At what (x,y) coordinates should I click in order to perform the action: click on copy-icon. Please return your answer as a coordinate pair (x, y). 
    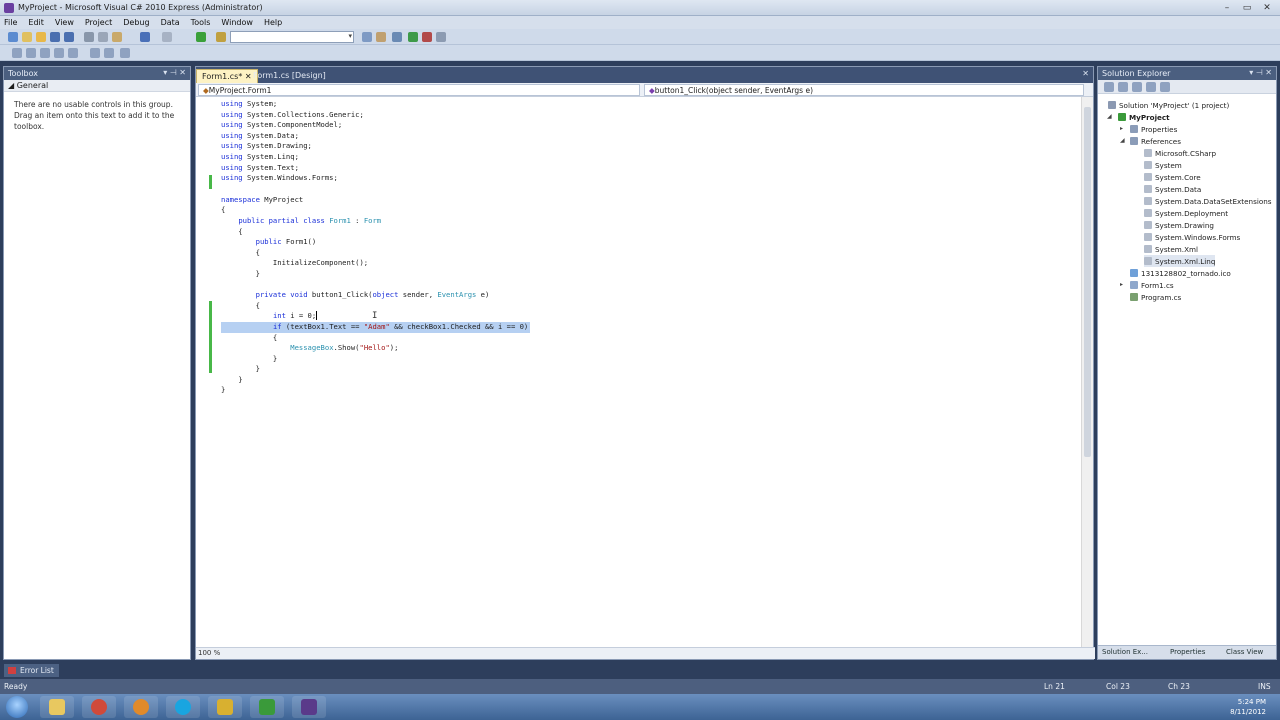
    Looking at the image, I should click on (103, 37).